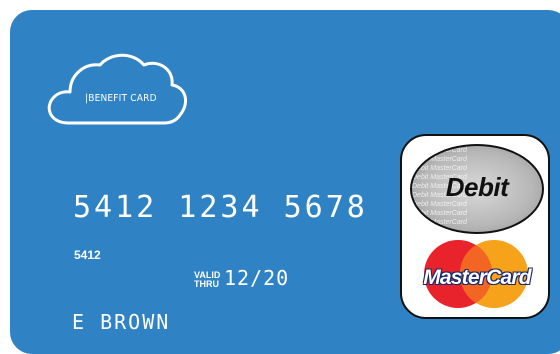 This screenshot has height=354, width=560. I want to click on brand-label: |BENEFIT CARD, so click(121, 98).